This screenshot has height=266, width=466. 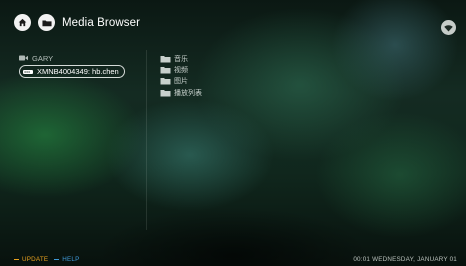 I want to click on help-label: HELP, so click(x=71, y=259).